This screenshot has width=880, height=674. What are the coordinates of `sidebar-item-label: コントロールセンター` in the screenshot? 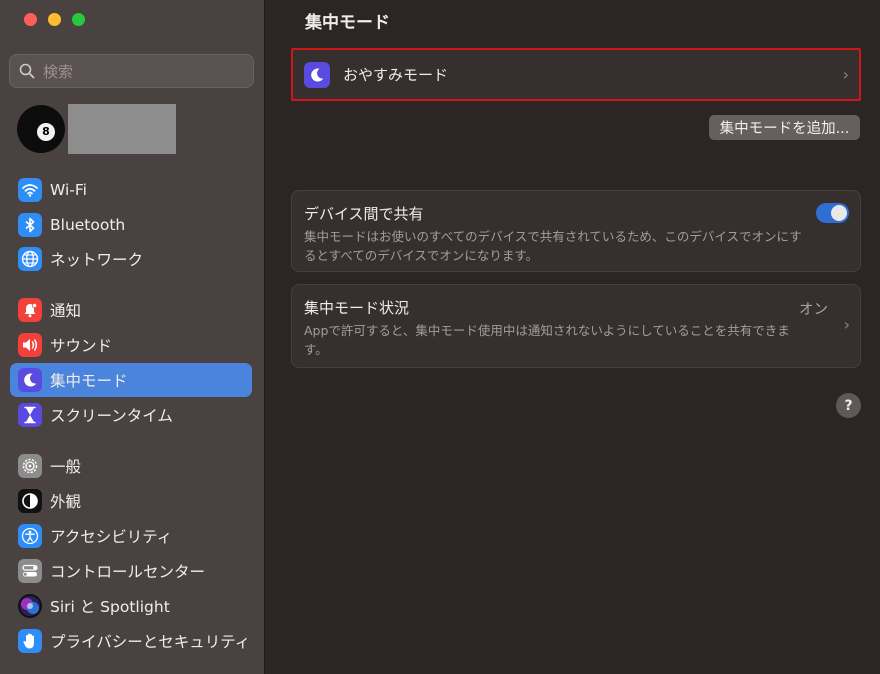 It's located at (128, 572).